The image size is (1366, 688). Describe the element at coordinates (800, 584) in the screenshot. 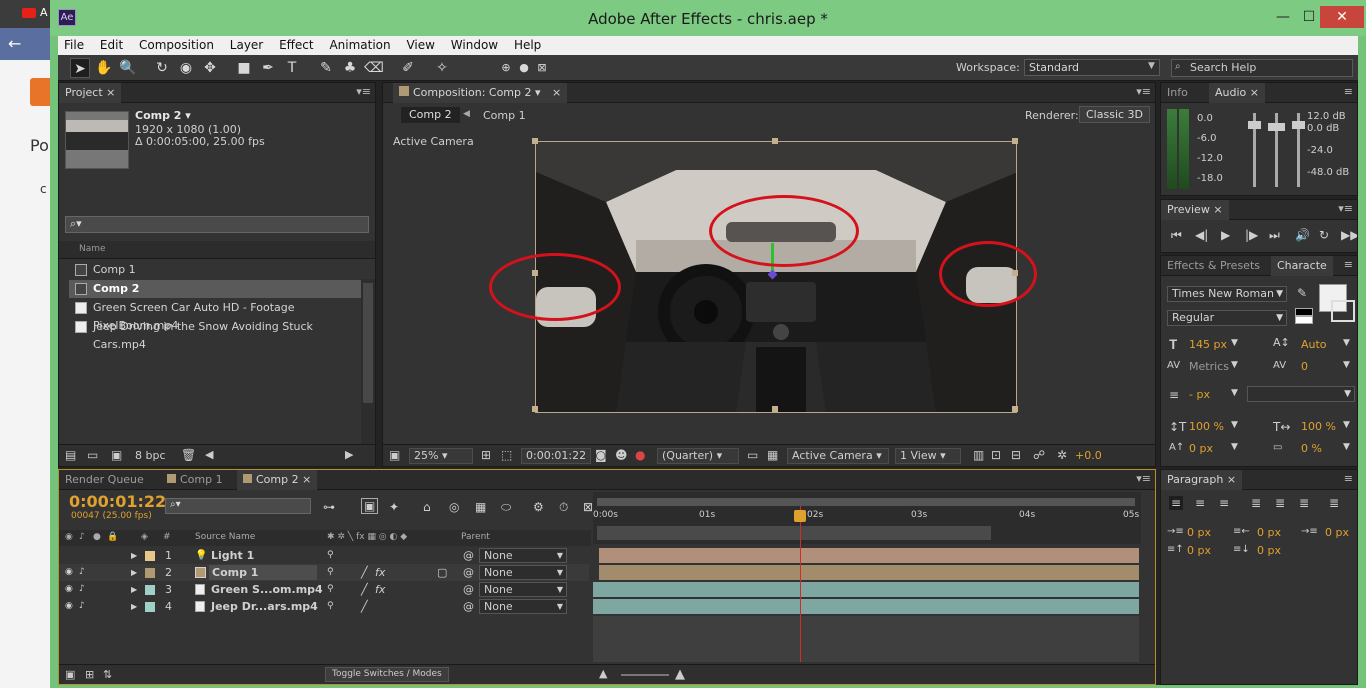

I see `current-time-indicator` at that location.